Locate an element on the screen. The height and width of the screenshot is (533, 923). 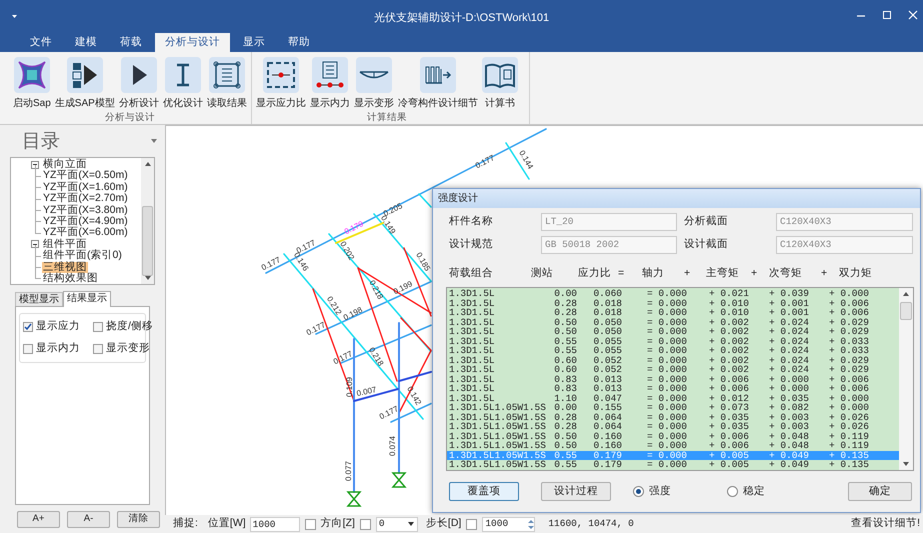
close-icon is located at coordinates (913, 15).